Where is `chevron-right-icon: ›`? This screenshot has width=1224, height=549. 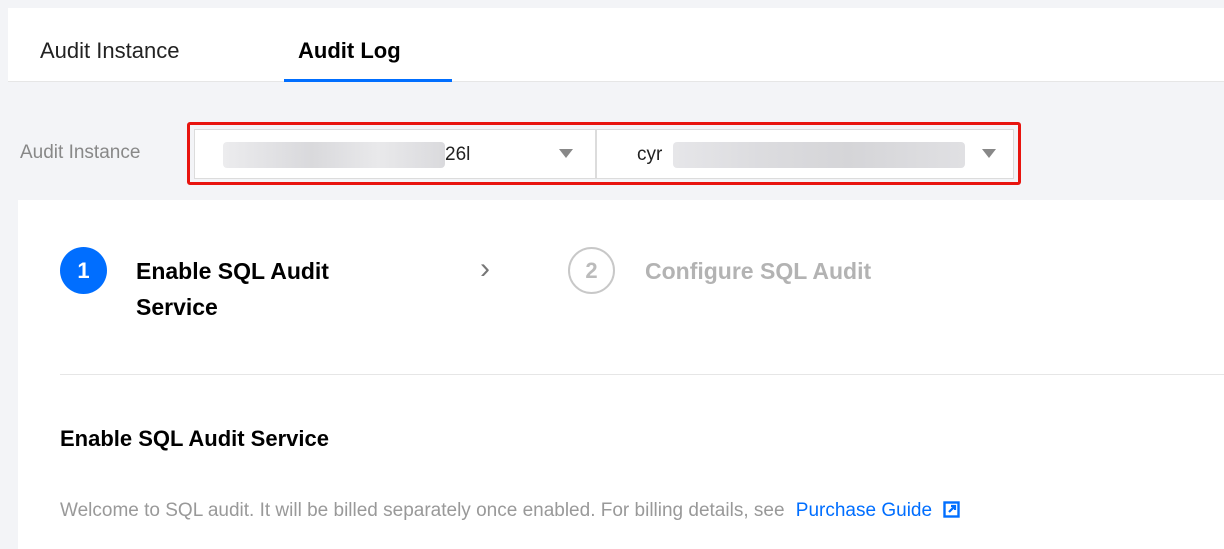
chevron-right-icon: › is located at coordinates (485, 268).